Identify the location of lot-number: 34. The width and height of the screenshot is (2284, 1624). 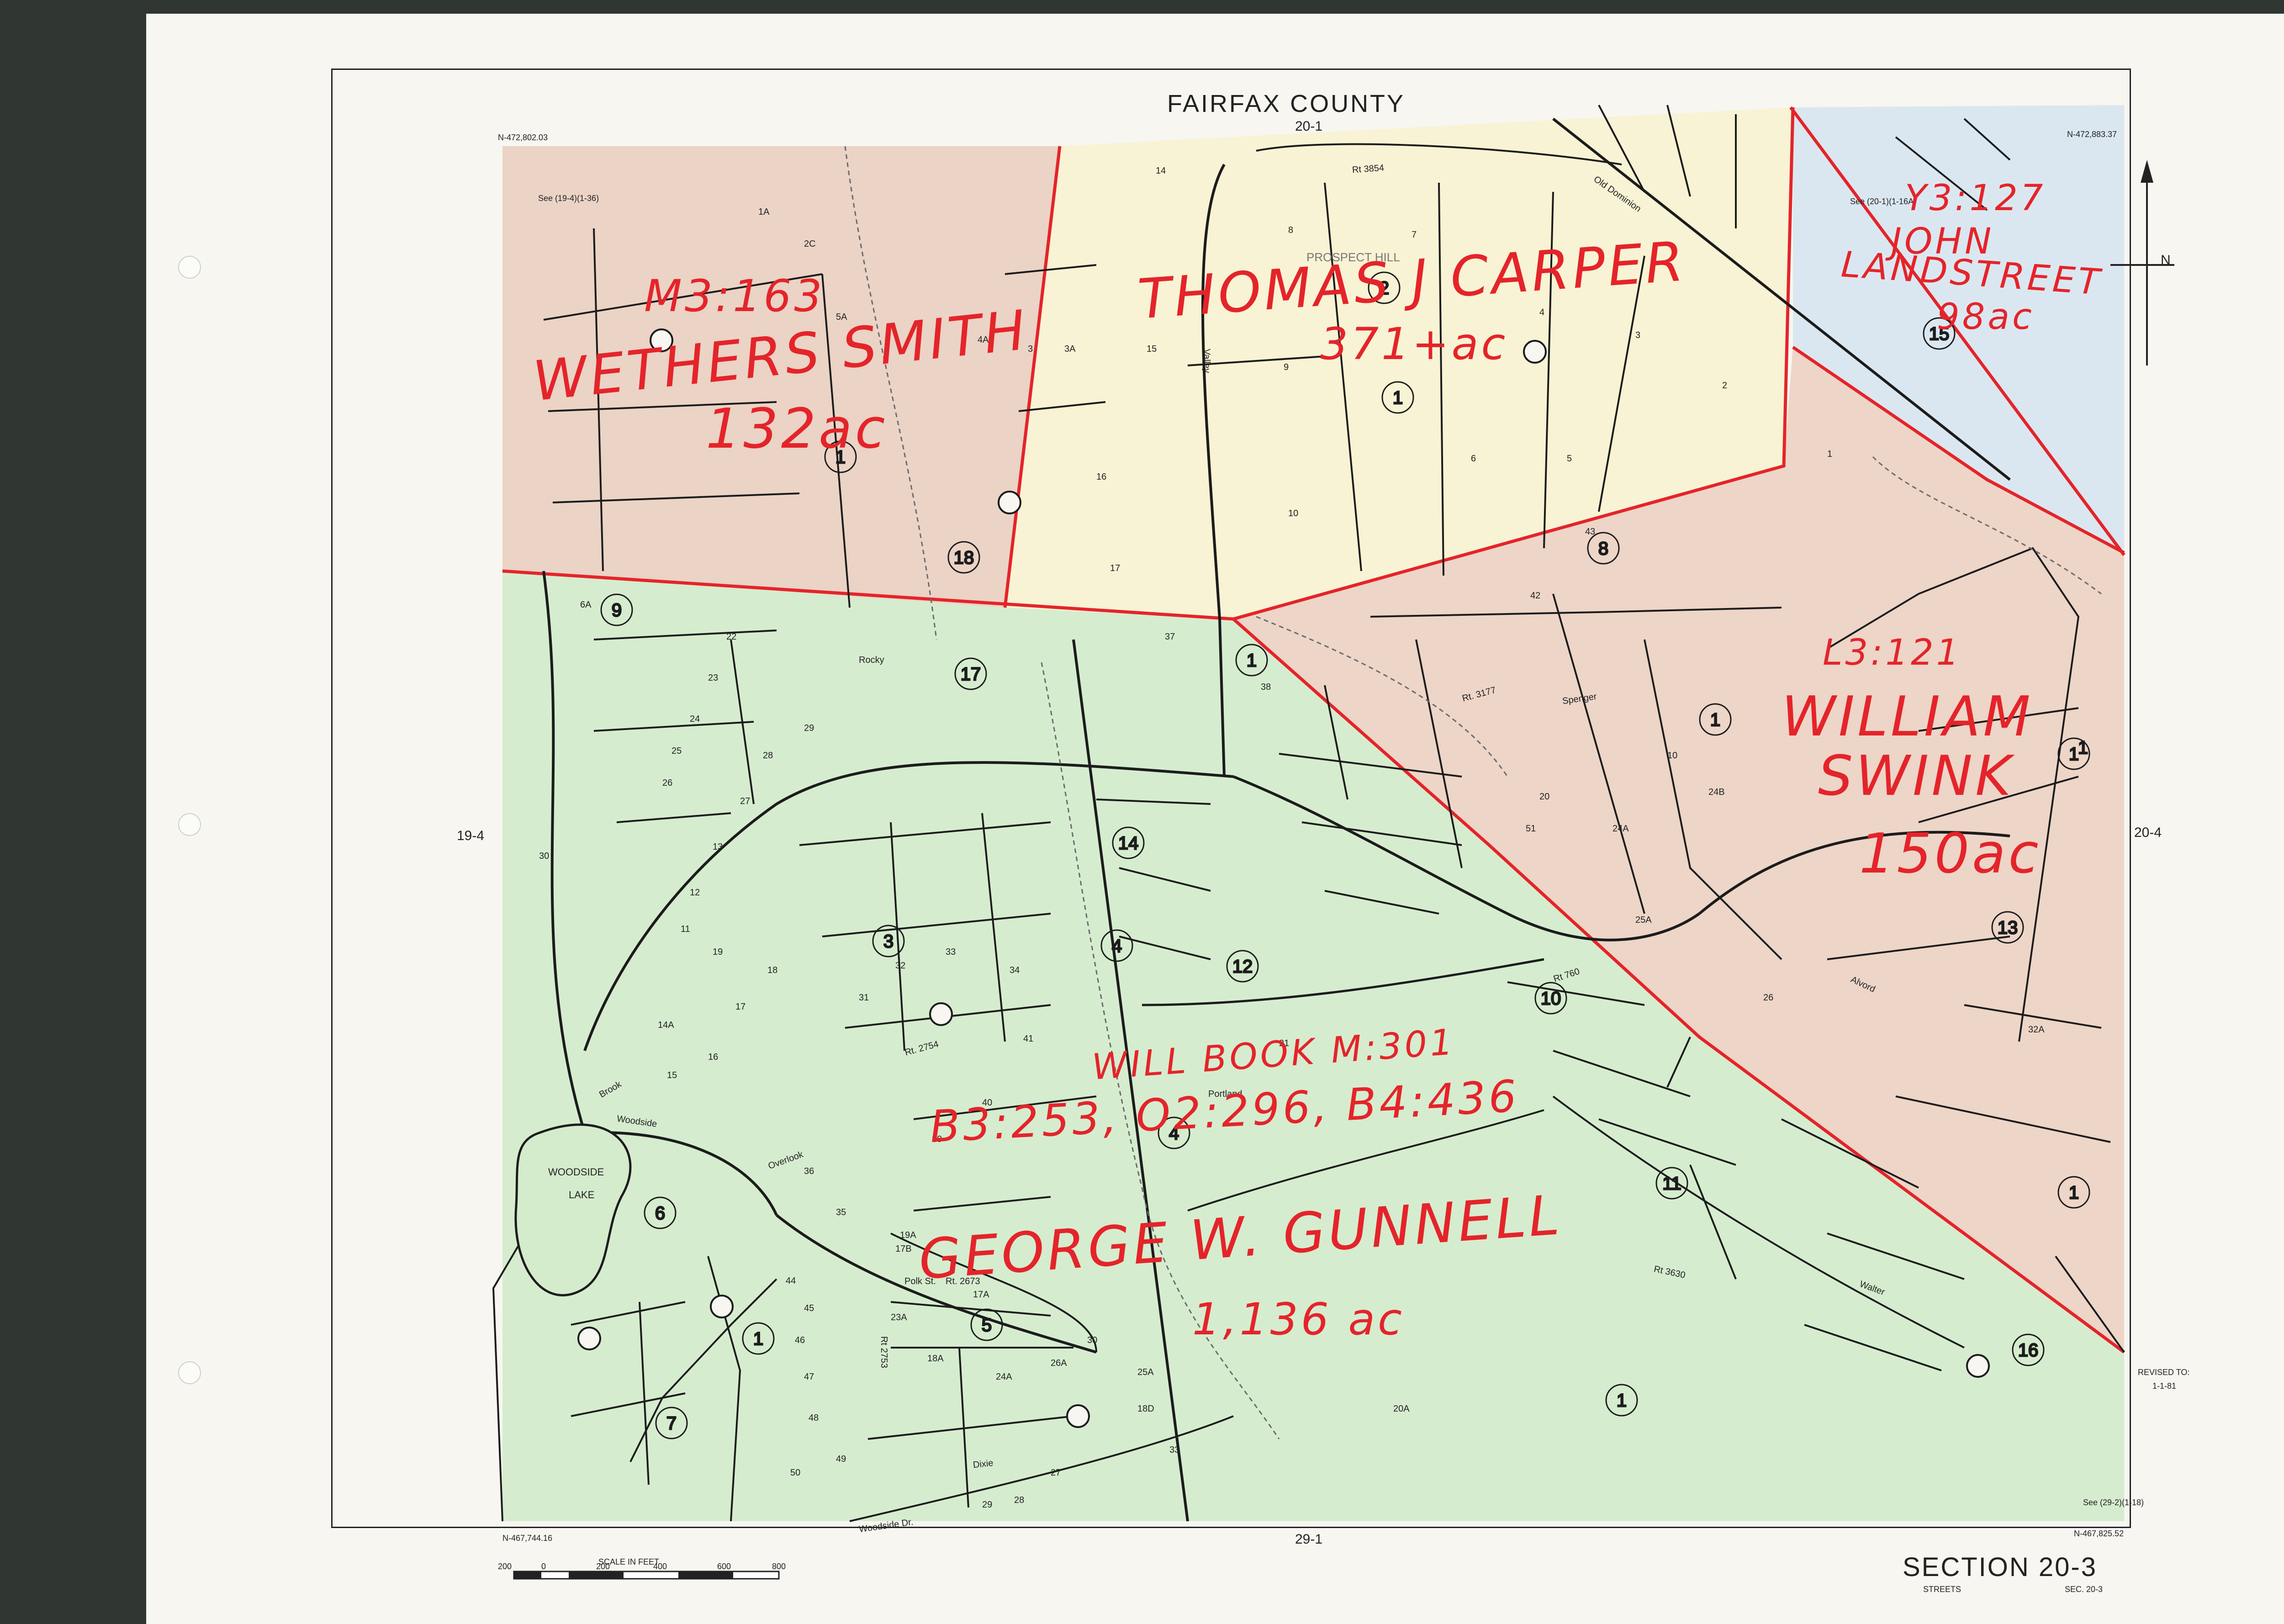
(1015, 970).